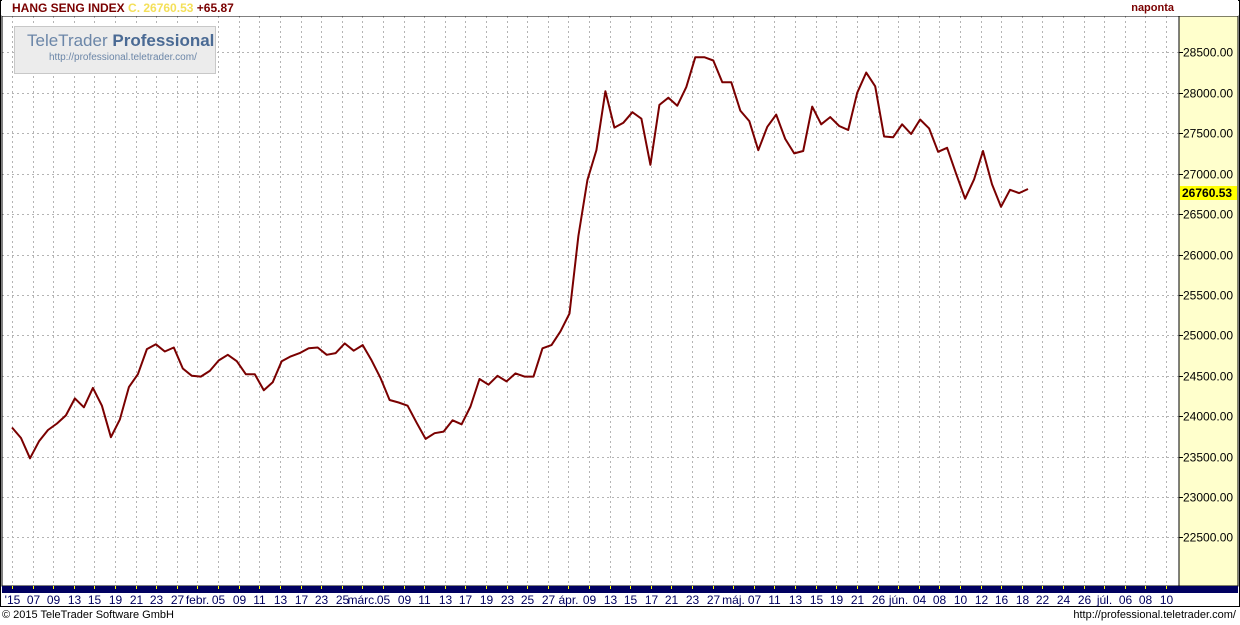 Image resolution: width=1240 pixels, height=625 pixels. Describe the element at coordinates (1208, 53) in the screenshot. I see `y-tick-label: 28500.00` at that location.